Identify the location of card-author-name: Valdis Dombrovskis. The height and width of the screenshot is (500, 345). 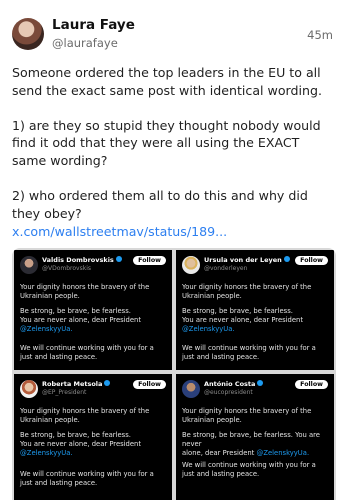
(82, 260).